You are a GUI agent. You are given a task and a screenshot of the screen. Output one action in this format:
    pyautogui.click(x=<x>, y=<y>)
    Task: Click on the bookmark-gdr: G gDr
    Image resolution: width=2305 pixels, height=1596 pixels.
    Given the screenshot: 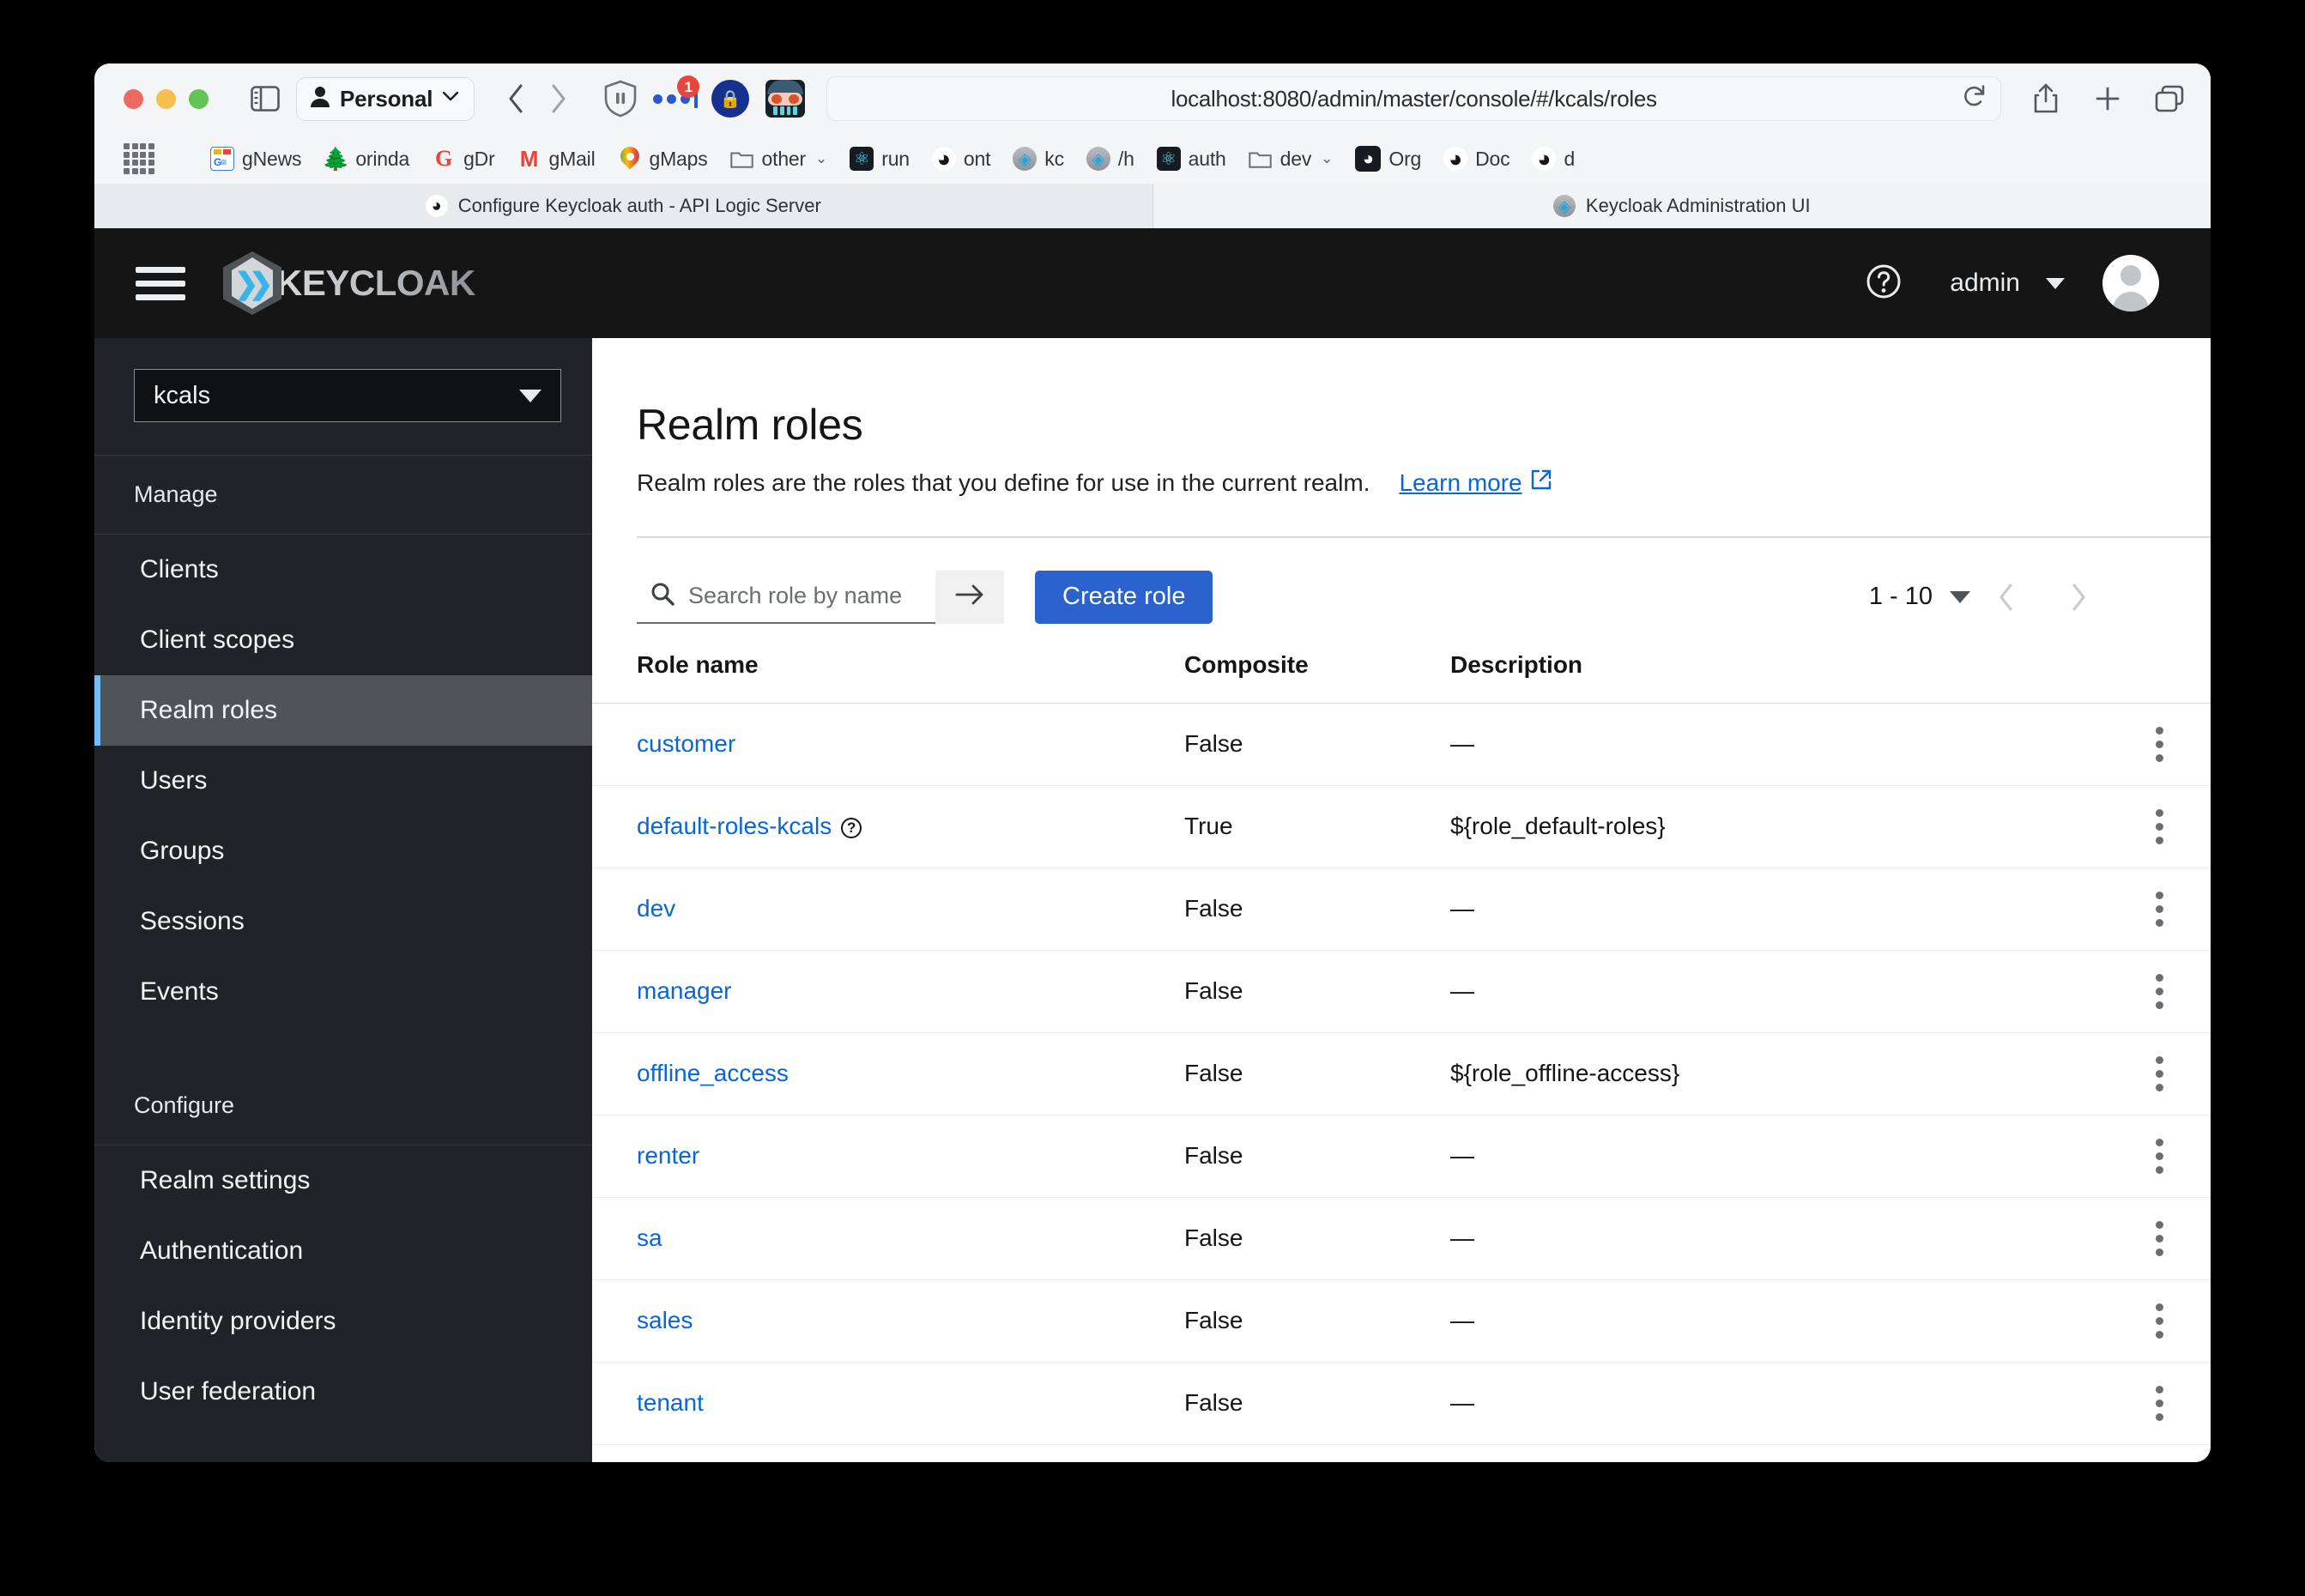 What is the action you would take?
    pyautogui.click(x=462, y=158)
    